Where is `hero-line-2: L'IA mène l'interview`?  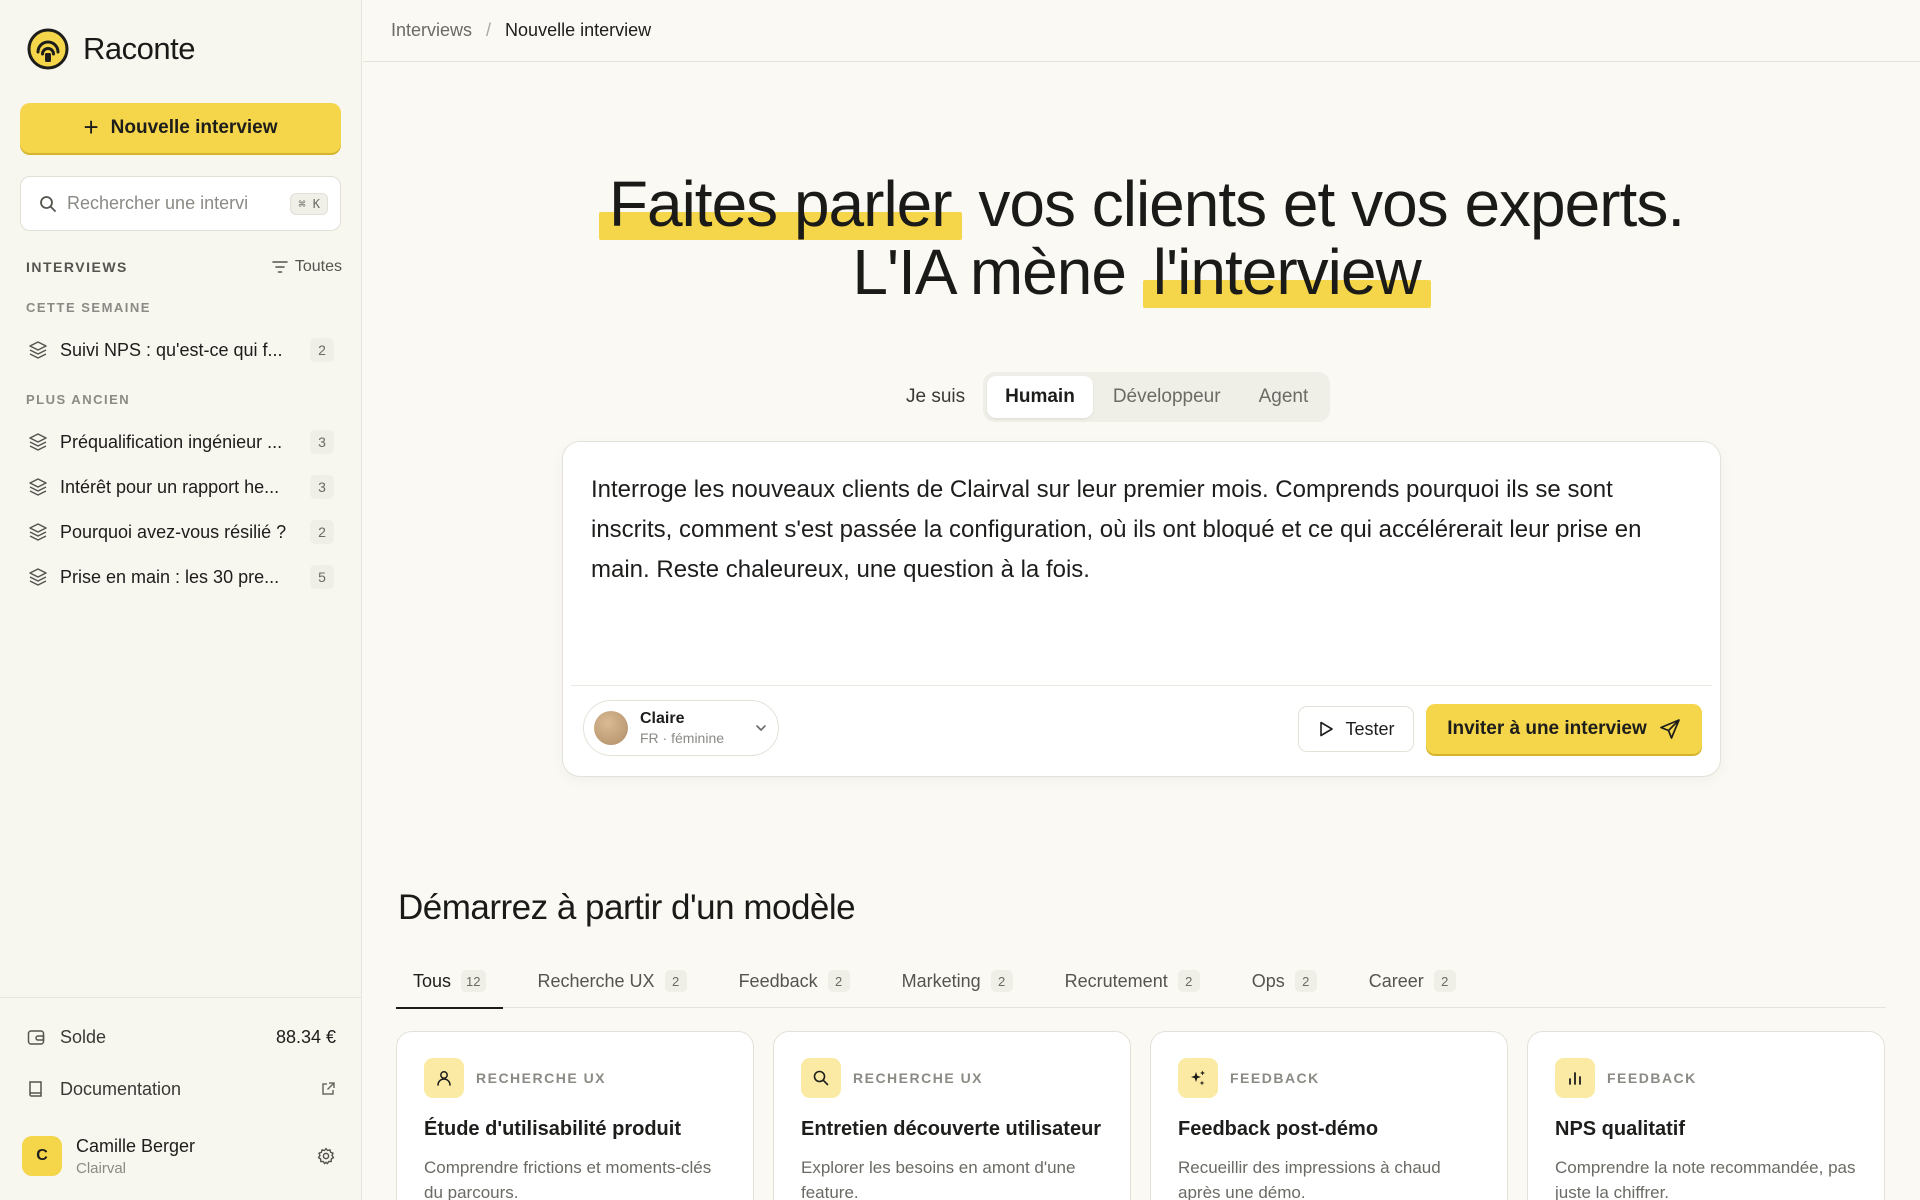
hero-line-2: L'IA mène l'interview is located at coordinates (1141, 272).